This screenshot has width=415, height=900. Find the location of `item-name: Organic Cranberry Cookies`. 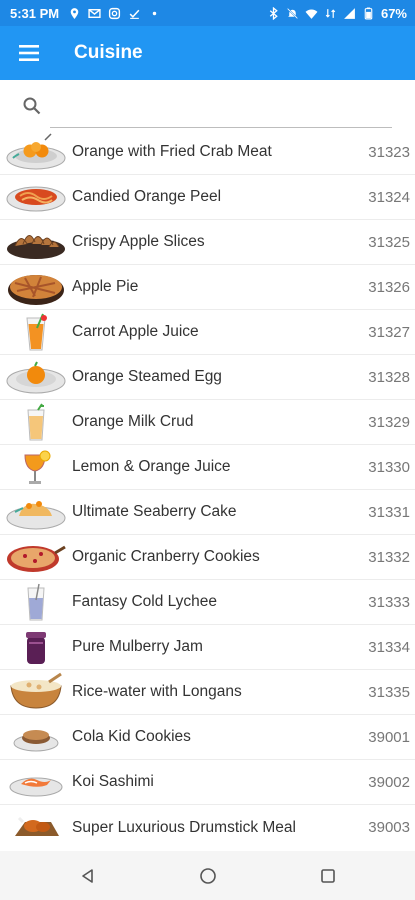

item-name: Organic Cranberry Cookies is located at coordinates (166, 556).